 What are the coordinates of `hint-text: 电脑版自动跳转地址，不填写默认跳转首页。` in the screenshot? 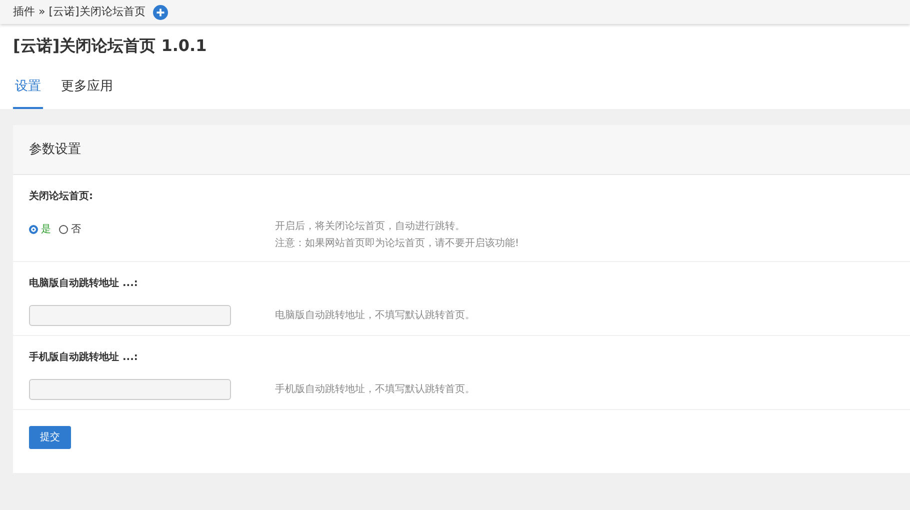 It's located at (375, 316).